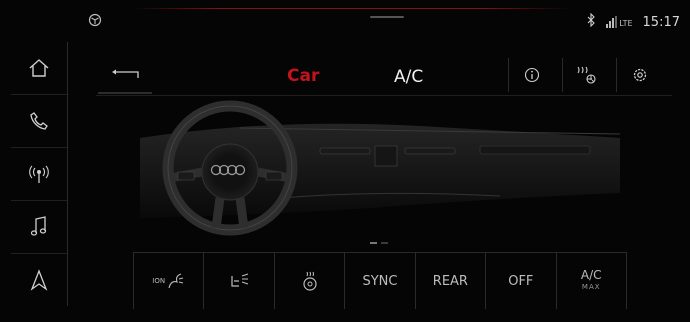 The width and height of the screenshot is (690, 322). What do you see at coordinates (408, 77) in the screenshot?
I see `title-ac: A/C` at bounding box center [408, 77].